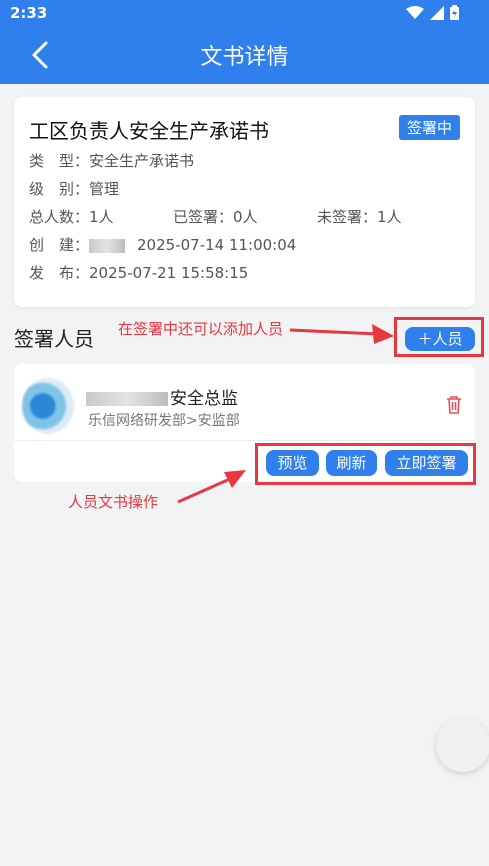 This screenshot has height=866, width=489. I want to click on unsigned-label: 未签署：, so click(347, 217).